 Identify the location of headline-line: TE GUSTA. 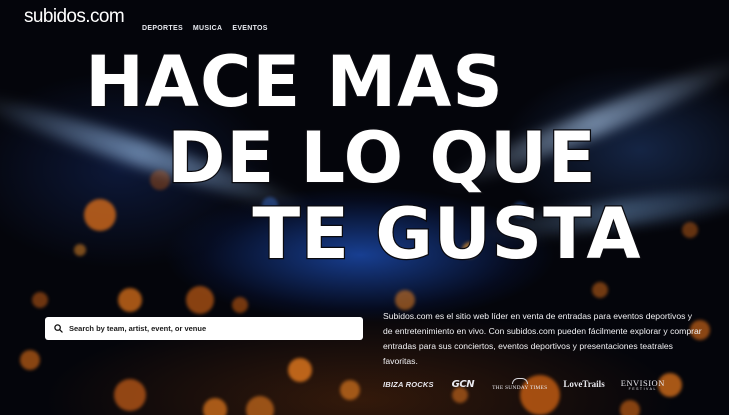
(446, 234).